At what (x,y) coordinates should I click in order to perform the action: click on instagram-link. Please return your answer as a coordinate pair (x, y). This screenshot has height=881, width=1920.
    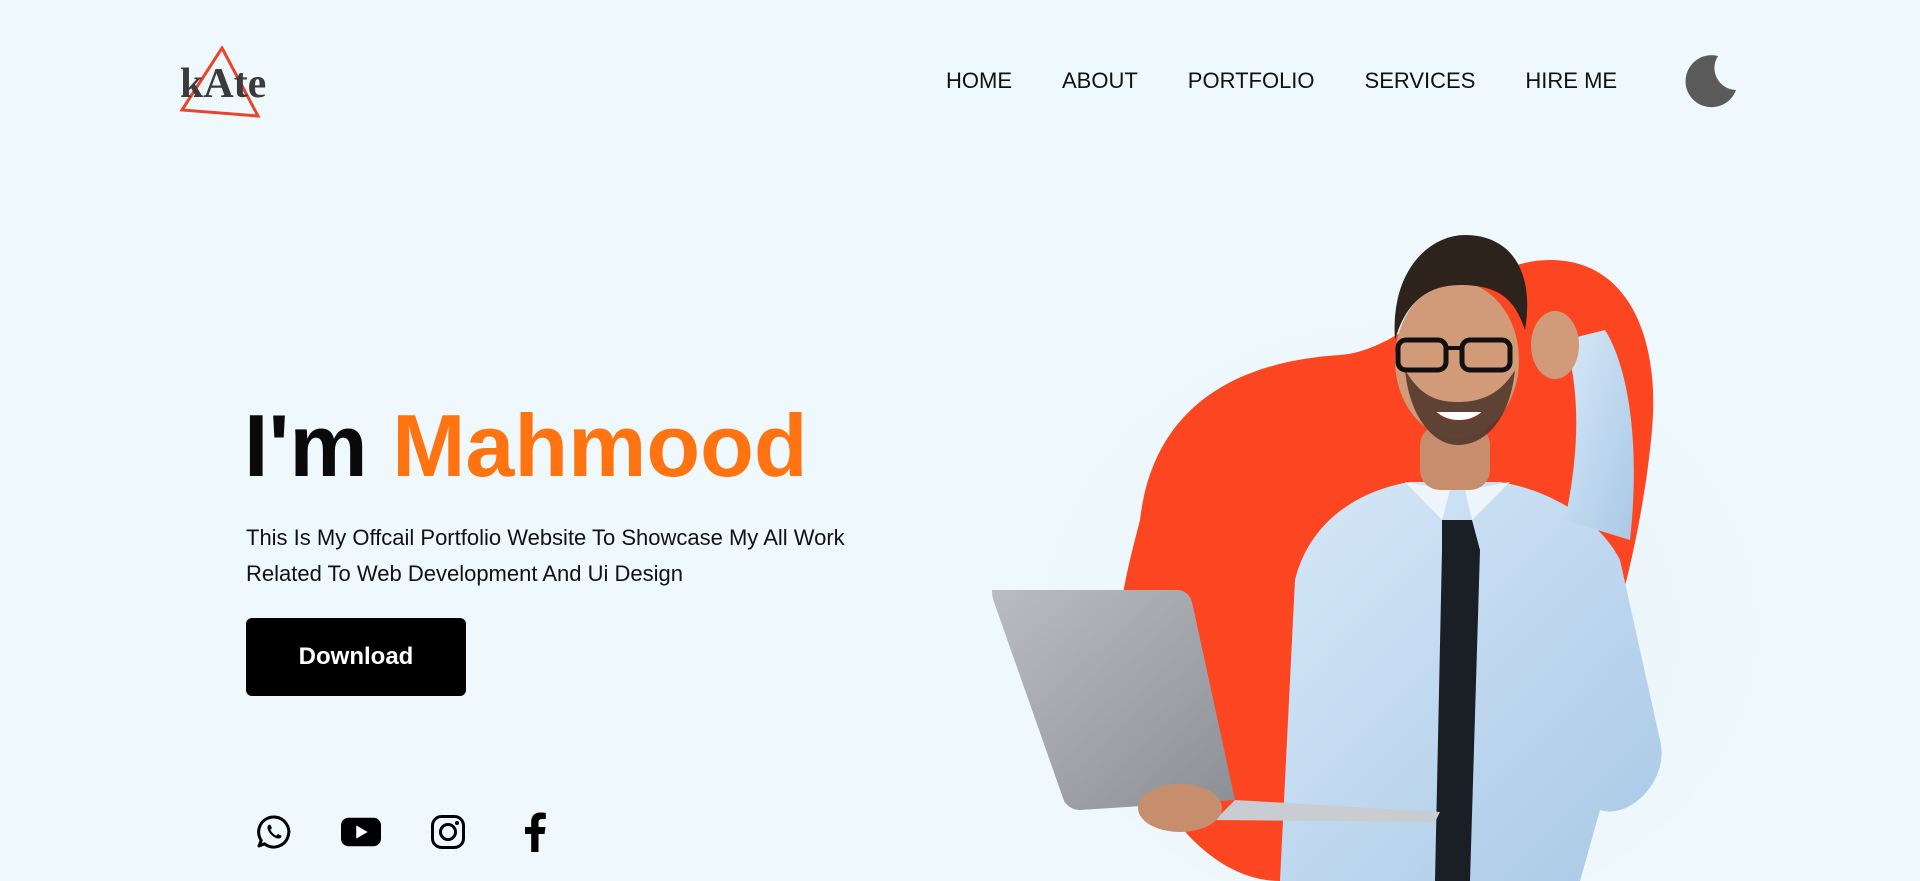
    Looking at the image, I should click on (448, 832).